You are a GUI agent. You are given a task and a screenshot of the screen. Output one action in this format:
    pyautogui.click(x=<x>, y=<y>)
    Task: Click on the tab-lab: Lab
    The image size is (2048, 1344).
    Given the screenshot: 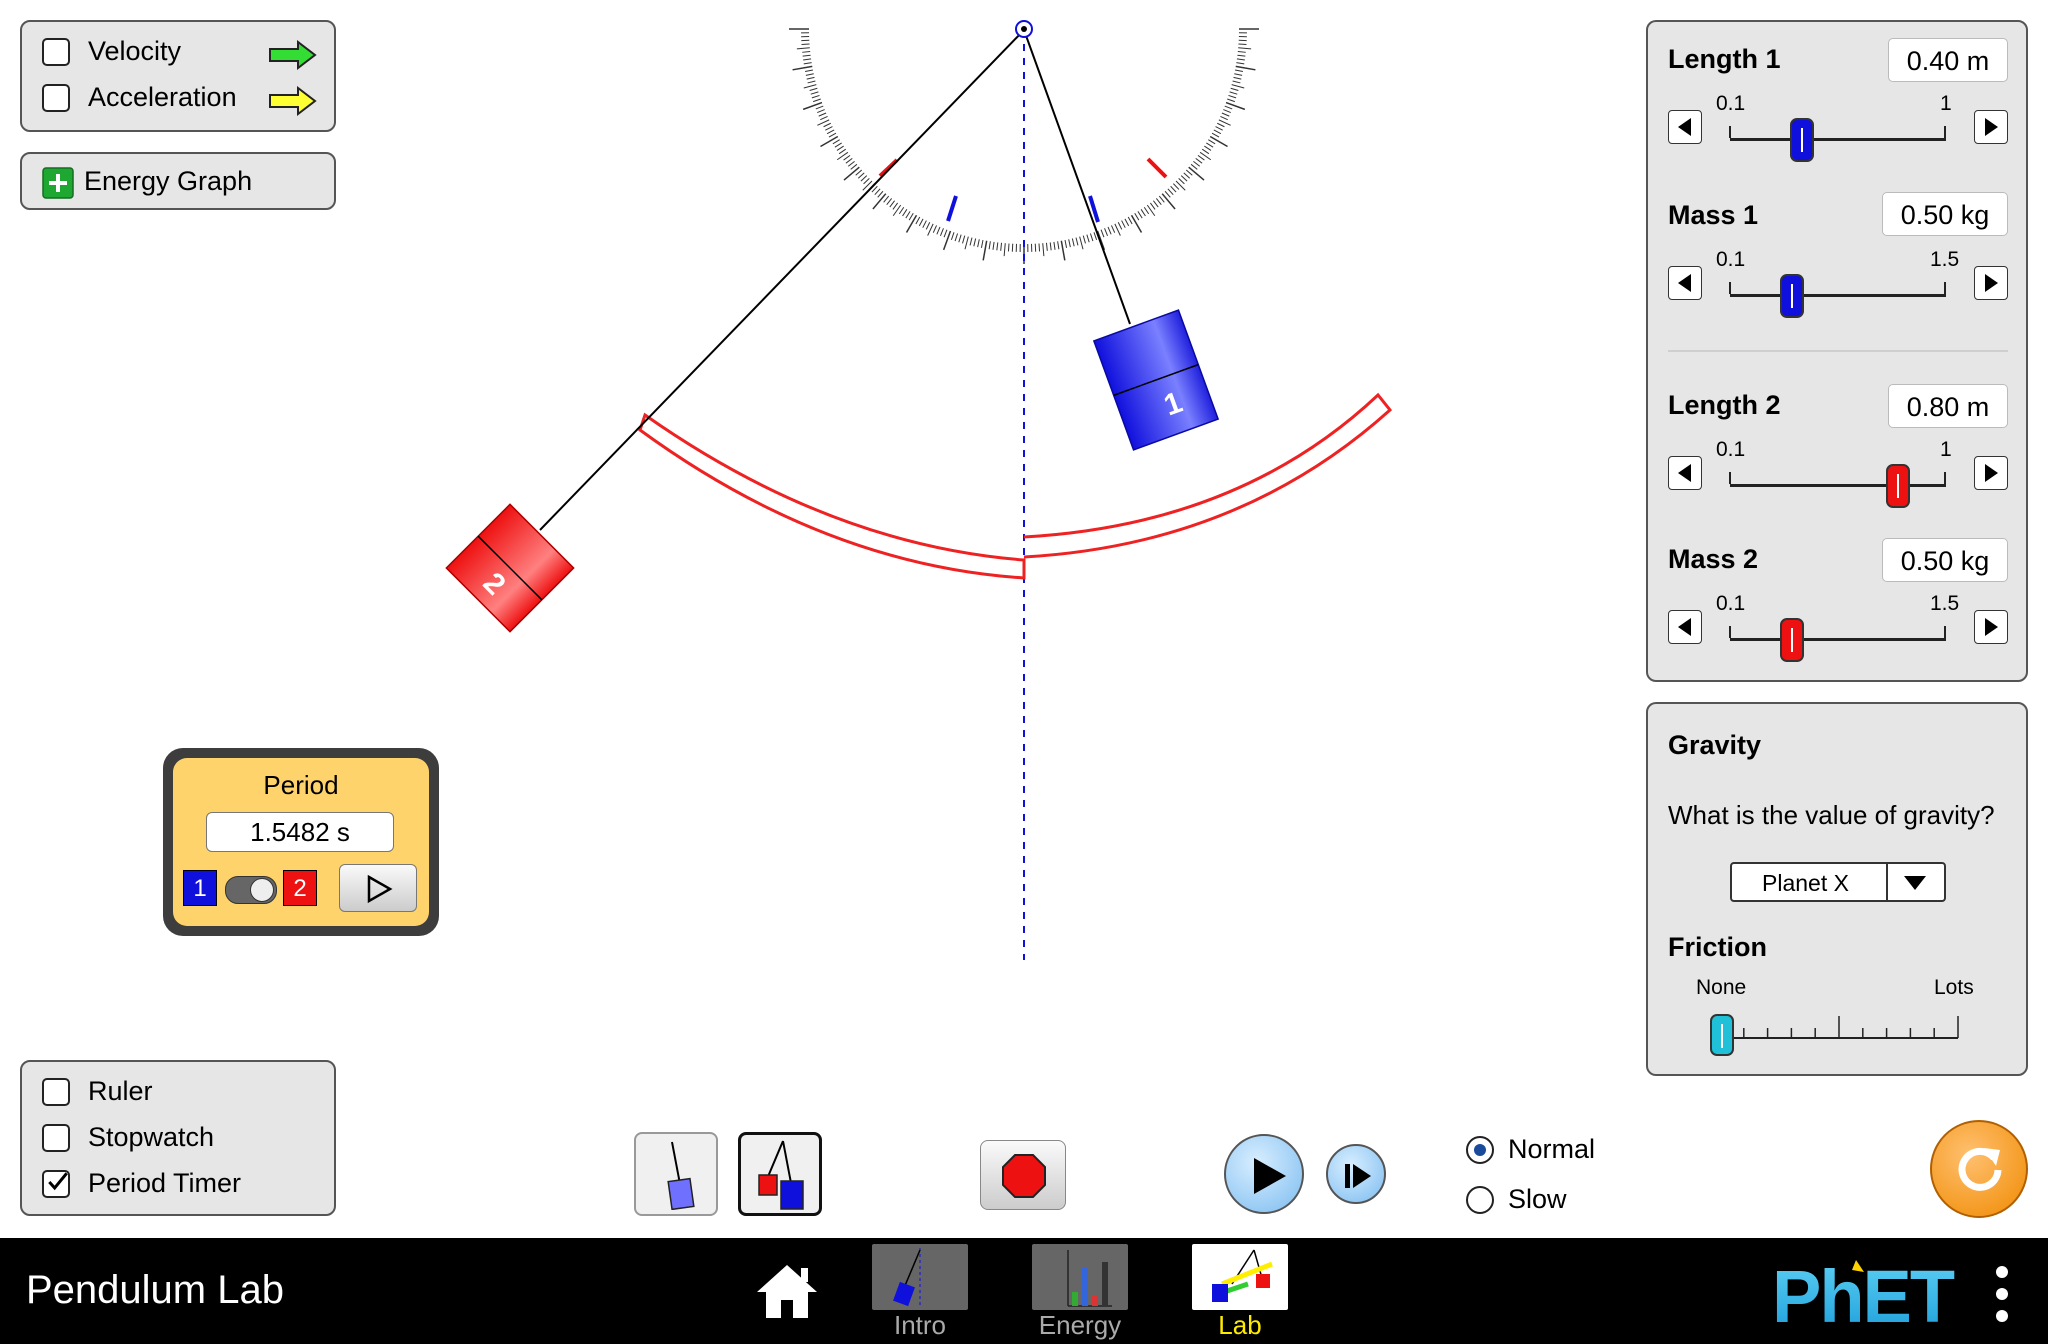 What is the action you would take?
    pyautogui.click(x=1240, y=1292)
    